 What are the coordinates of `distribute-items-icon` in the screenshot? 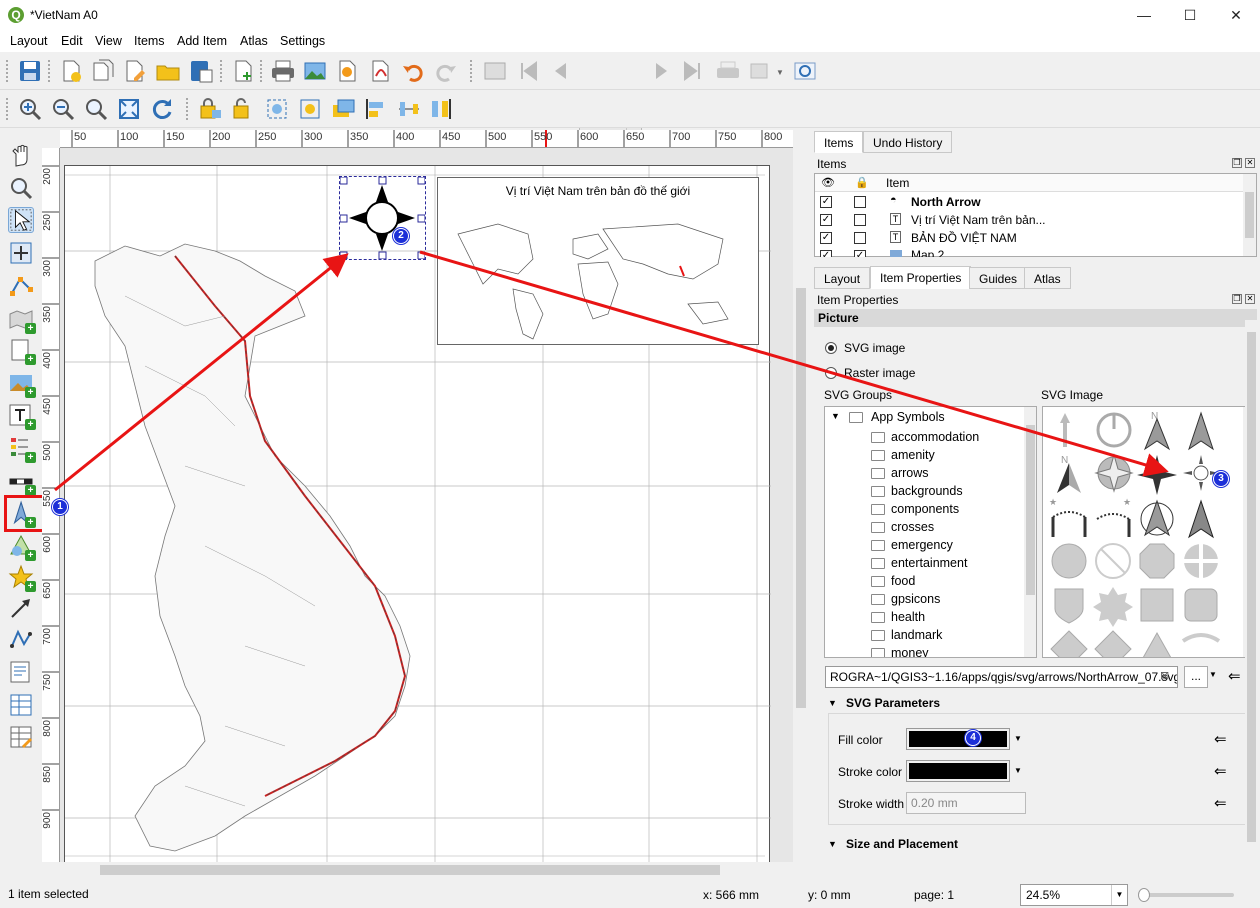 It's located at (409, 109).